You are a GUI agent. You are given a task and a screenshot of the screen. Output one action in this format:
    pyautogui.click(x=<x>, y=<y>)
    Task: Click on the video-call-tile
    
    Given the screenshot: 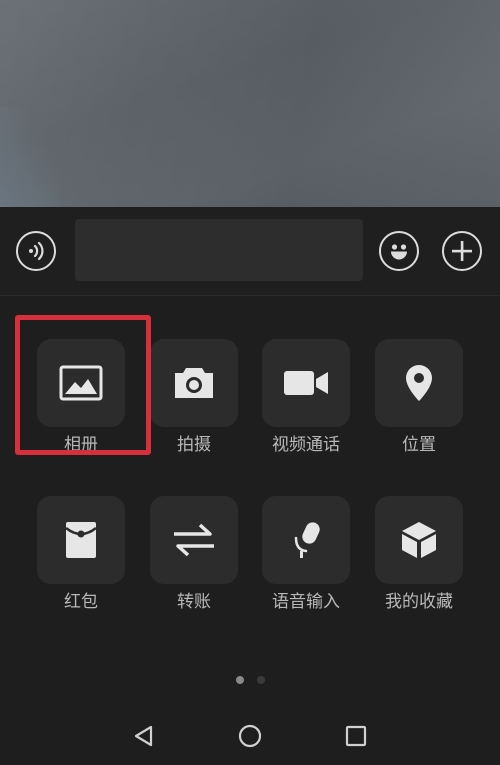 What is the action you would take?
    pyautogui.click(x=306, y=383)
    